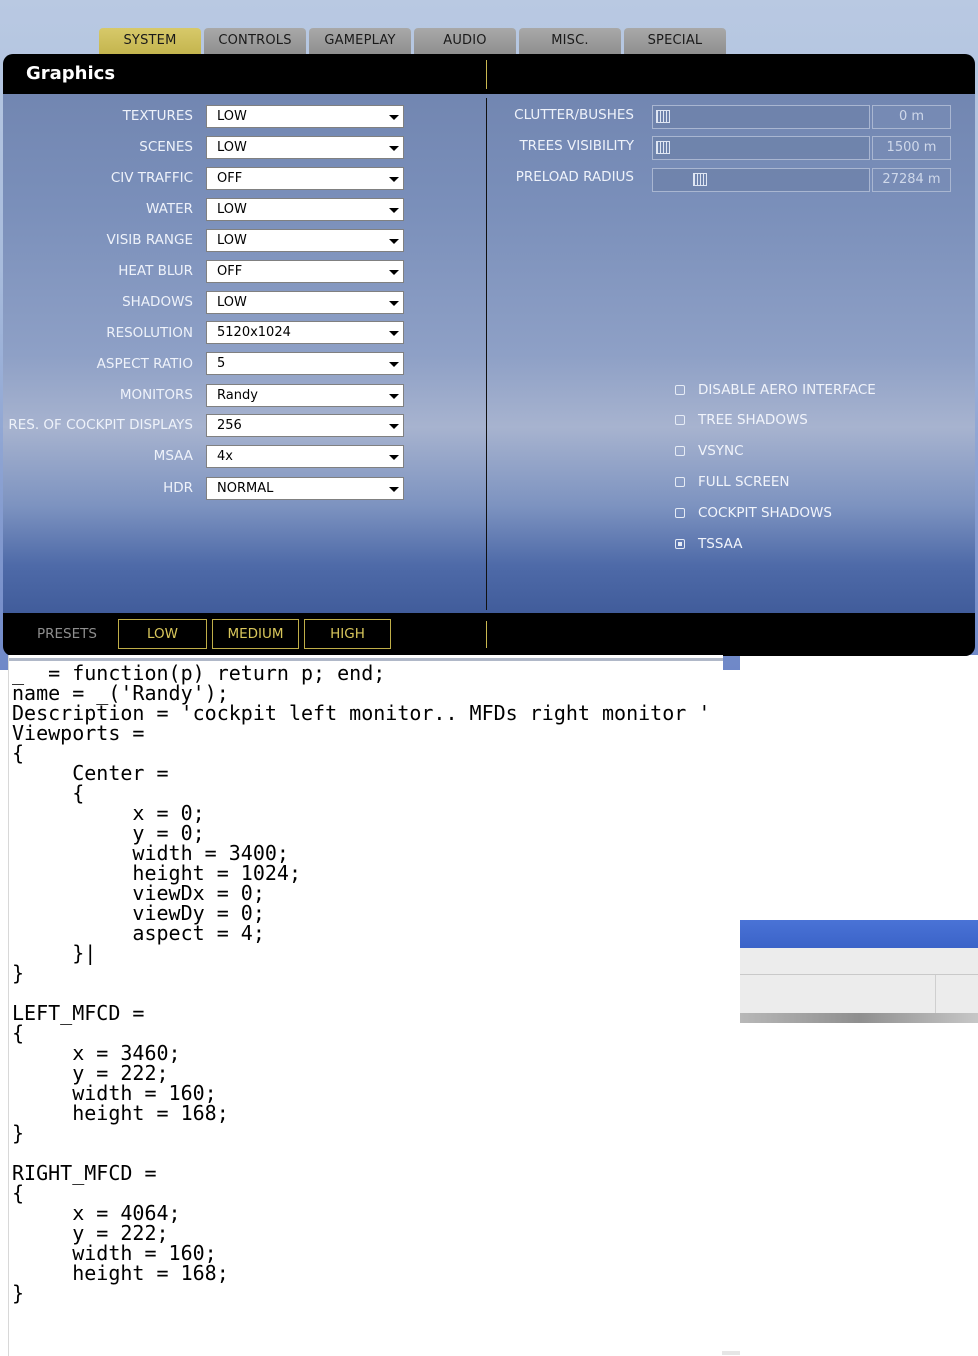 The width and height of the screenshot is (978, 1356). What do you see at coordinates (166, 147) in the screenshot?
I see `setting-label-scenes: SCENES` at bounding box center [166, 147].